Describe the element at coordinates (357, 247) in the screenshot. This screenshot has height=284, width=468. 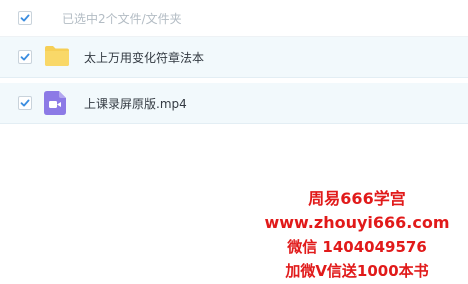
I see `promo-line-3: 微信 1404049576` at that location.